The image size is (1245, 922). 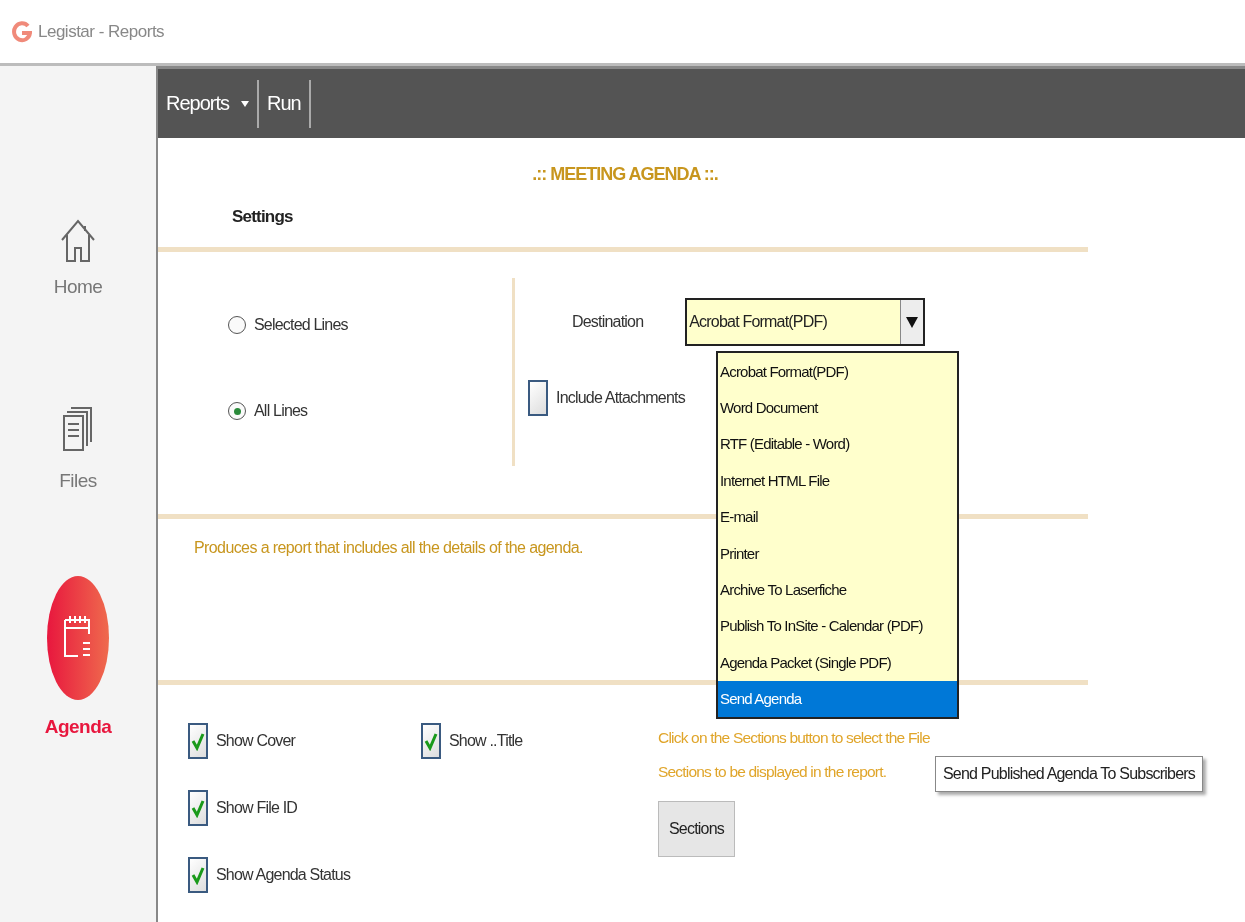 What do you see at coordinates (837, 662) in the screenshot?
I see `dropdown-option: Agenda Packet (Single PDF)` at bounding box center [837, 662].